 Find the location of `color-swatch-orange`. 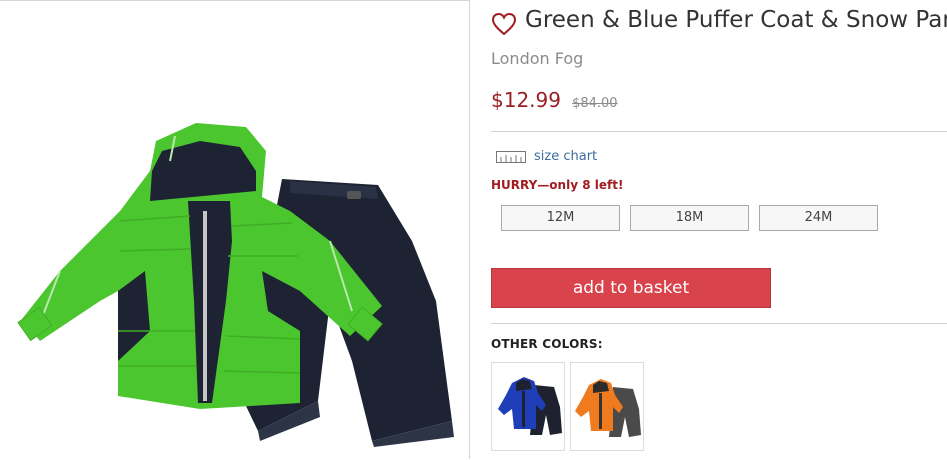

color-swatch-orange is located at coordinates (607, 406).